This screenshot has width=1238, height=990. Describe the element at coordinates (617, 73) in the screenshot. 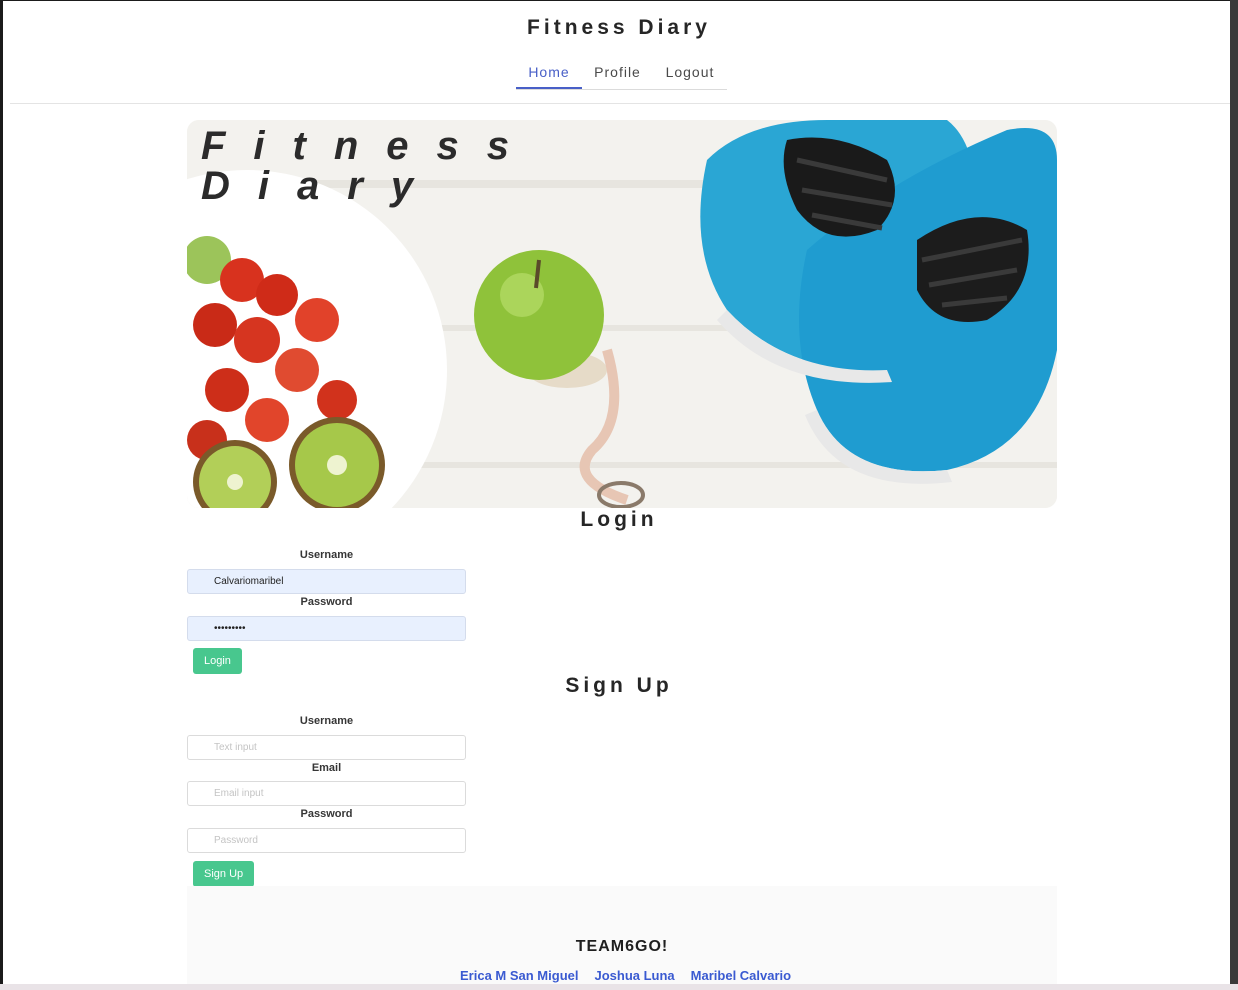

I see `nav-tab-profile: Profile` at that location.